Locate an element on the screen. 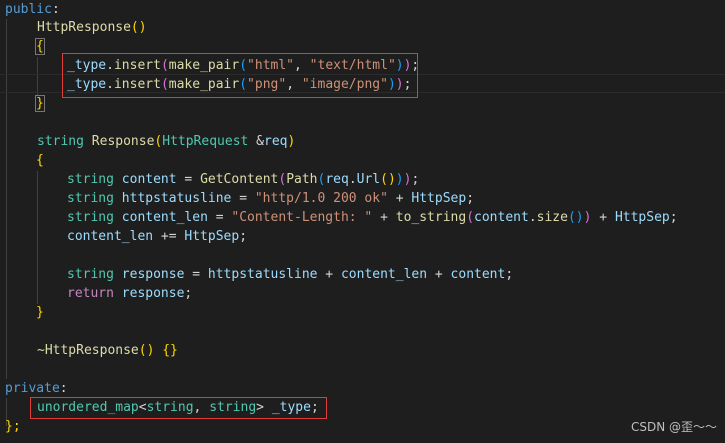 The height and width of the screenshot is (443, 725). code-line: HttpResponse() is located at coordinates (92, 27).